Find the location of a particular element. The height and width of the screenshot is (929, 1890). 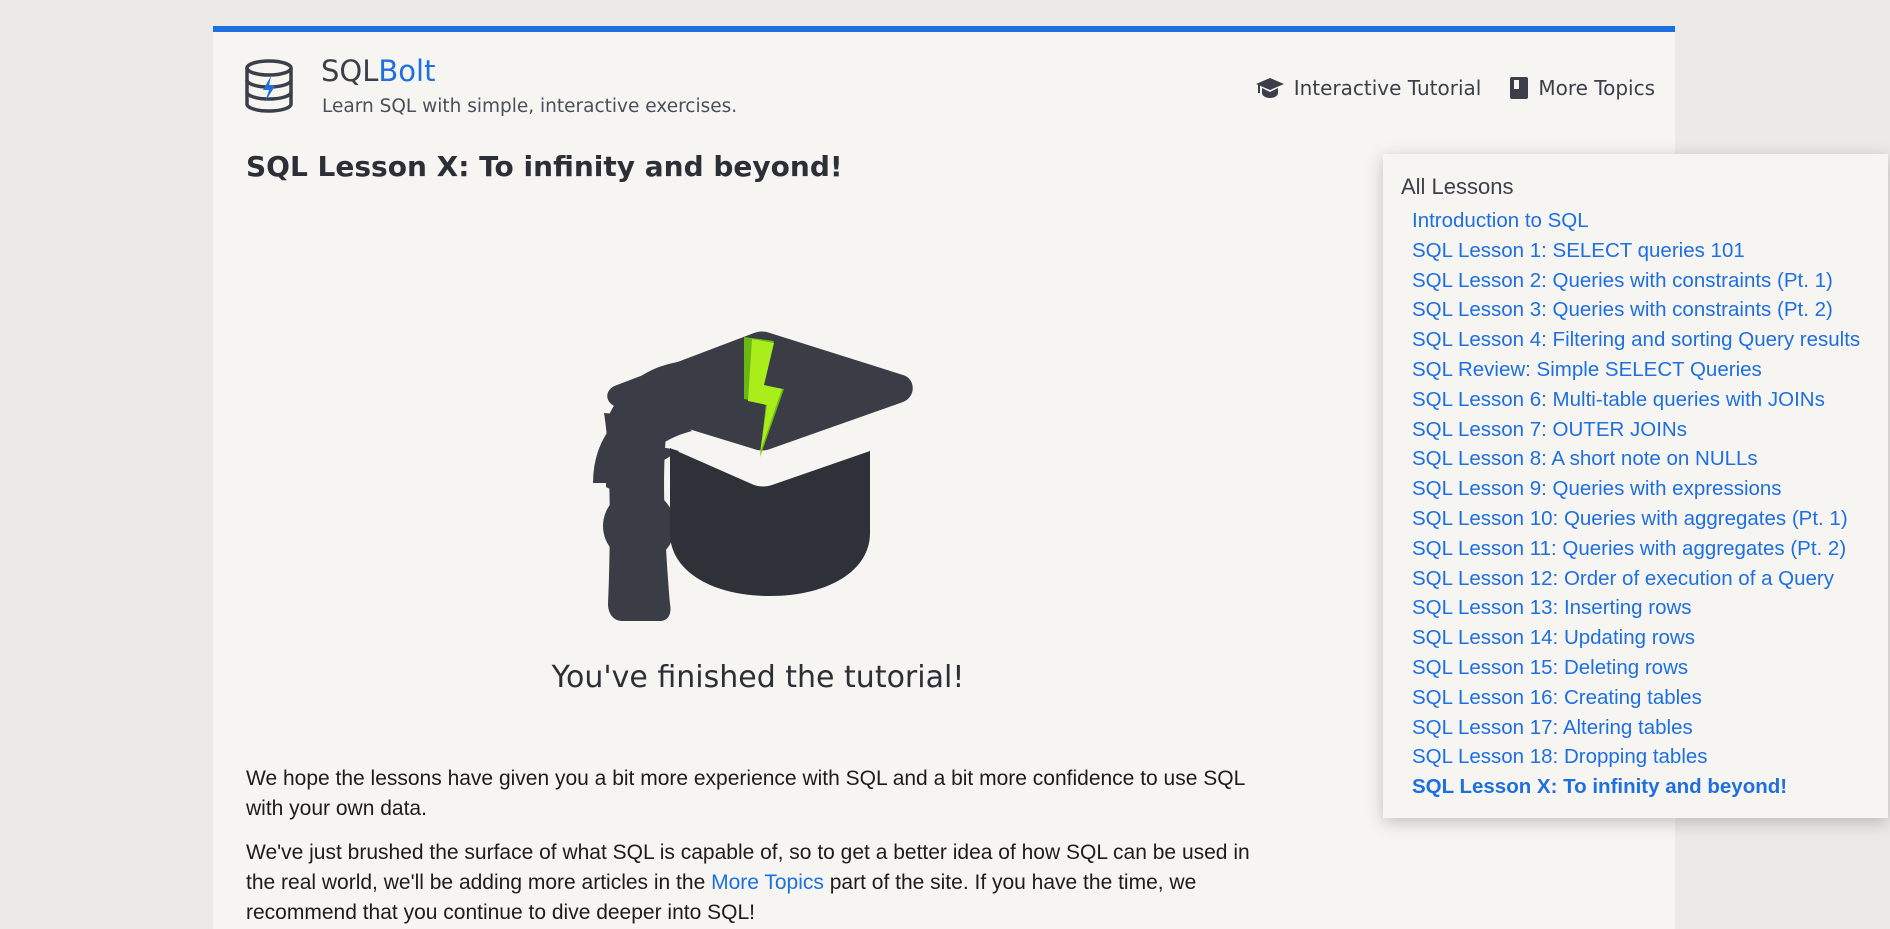

brand-main: SQL is located at coordinates (350, 71).